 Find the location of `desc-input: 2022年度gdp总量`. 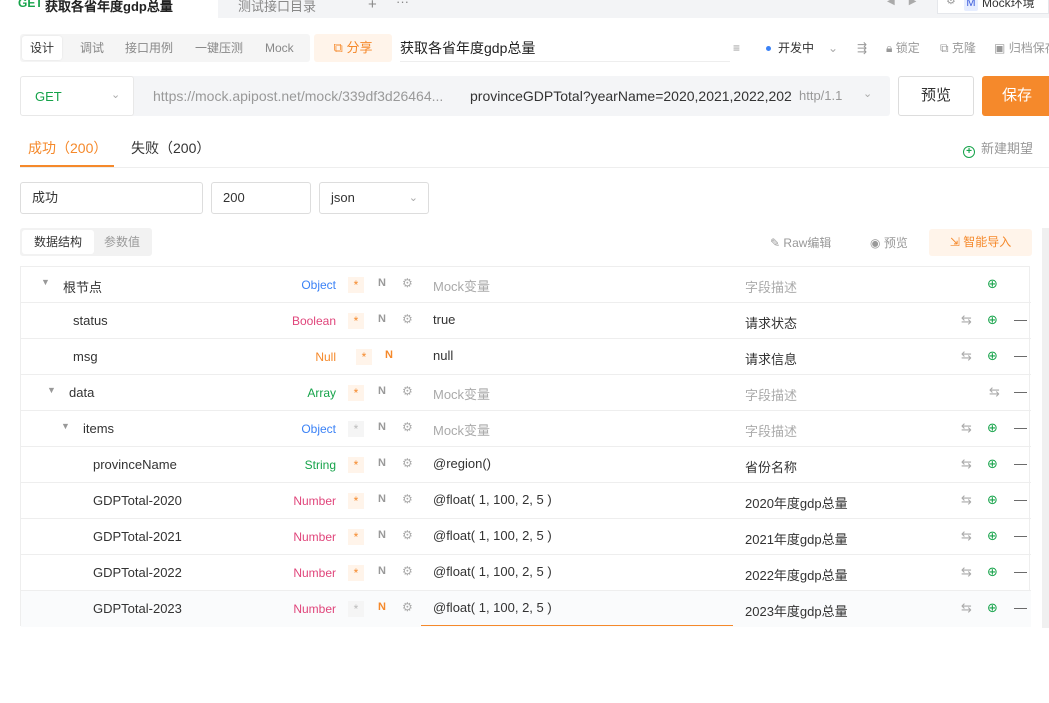

desc-input: 2022年度gdp总量 is located at coordinates (796, 574).